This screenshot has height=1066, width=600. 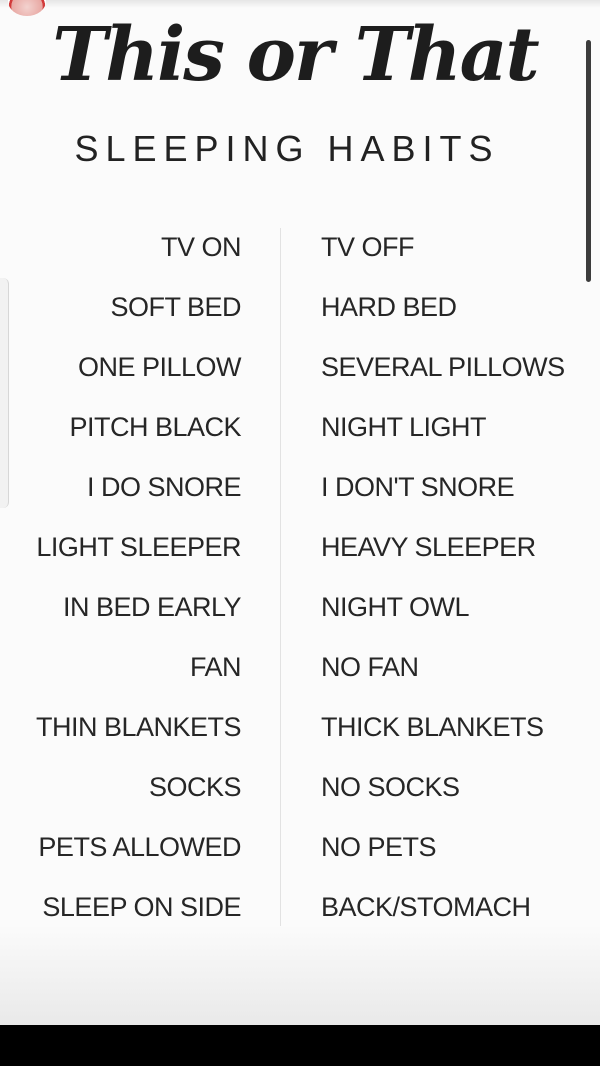 I want to click on option-this: PITCH BLACK, so click(x=155, y=427).